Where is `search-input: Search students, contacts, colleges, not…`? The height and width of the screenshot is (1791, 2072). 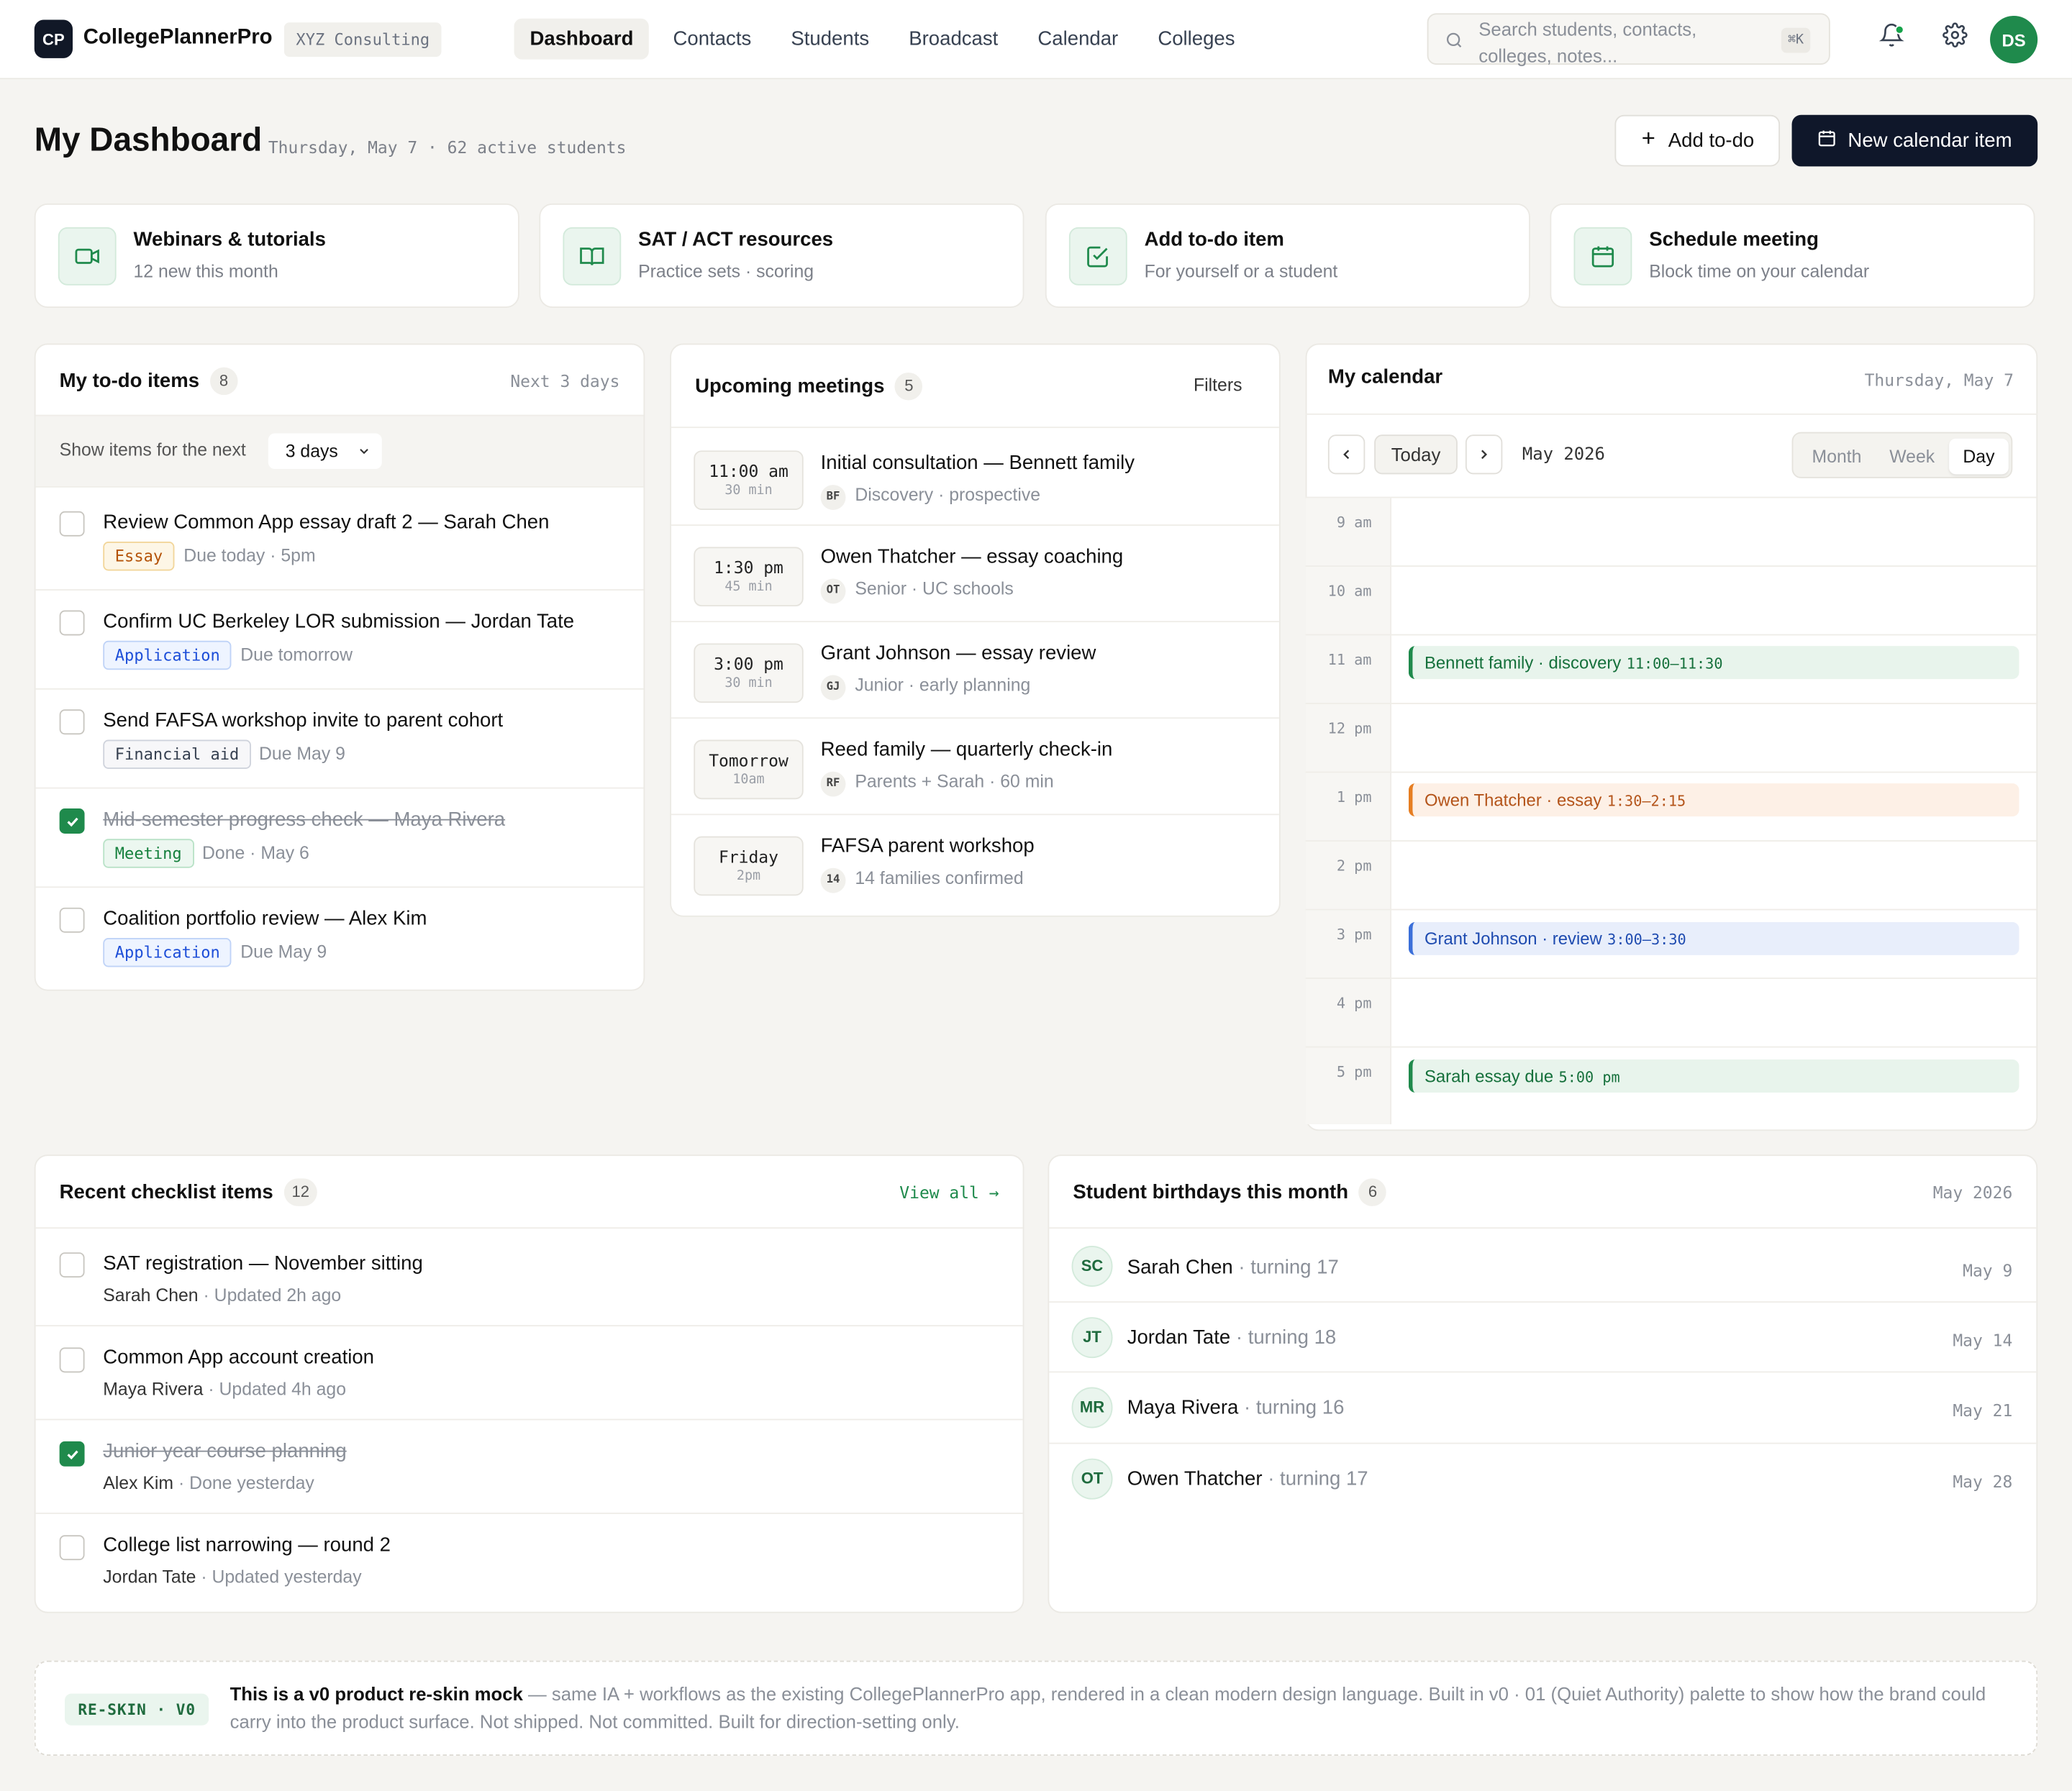
search-input: Search students, contacts, colleges, not… is located at coordinates (1628, 40).